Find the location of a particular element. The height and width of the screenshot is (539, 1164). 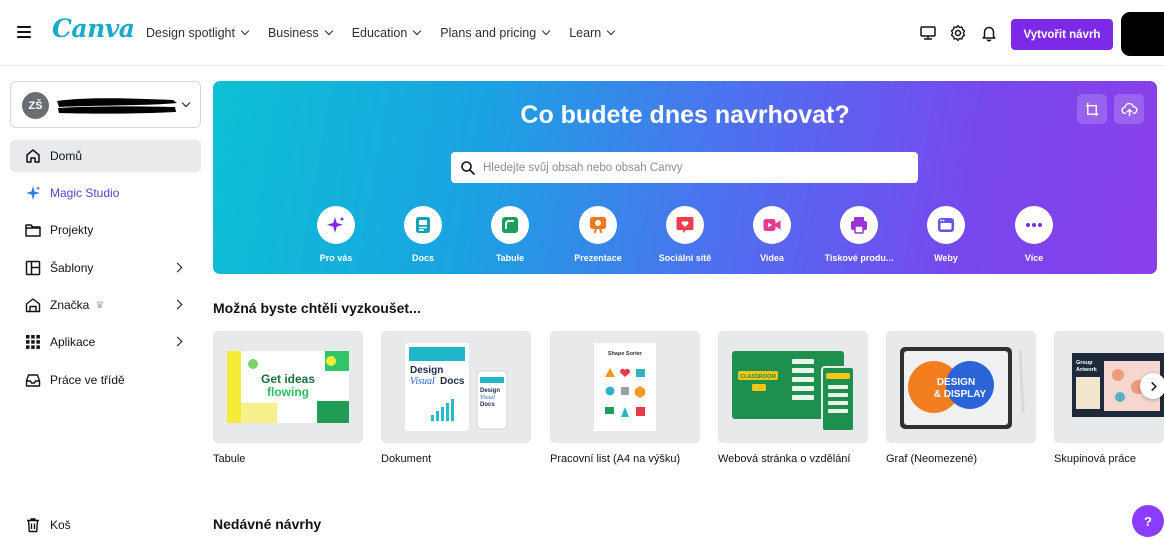

cloud-upload-icon is located at coordinates (1128, 109).